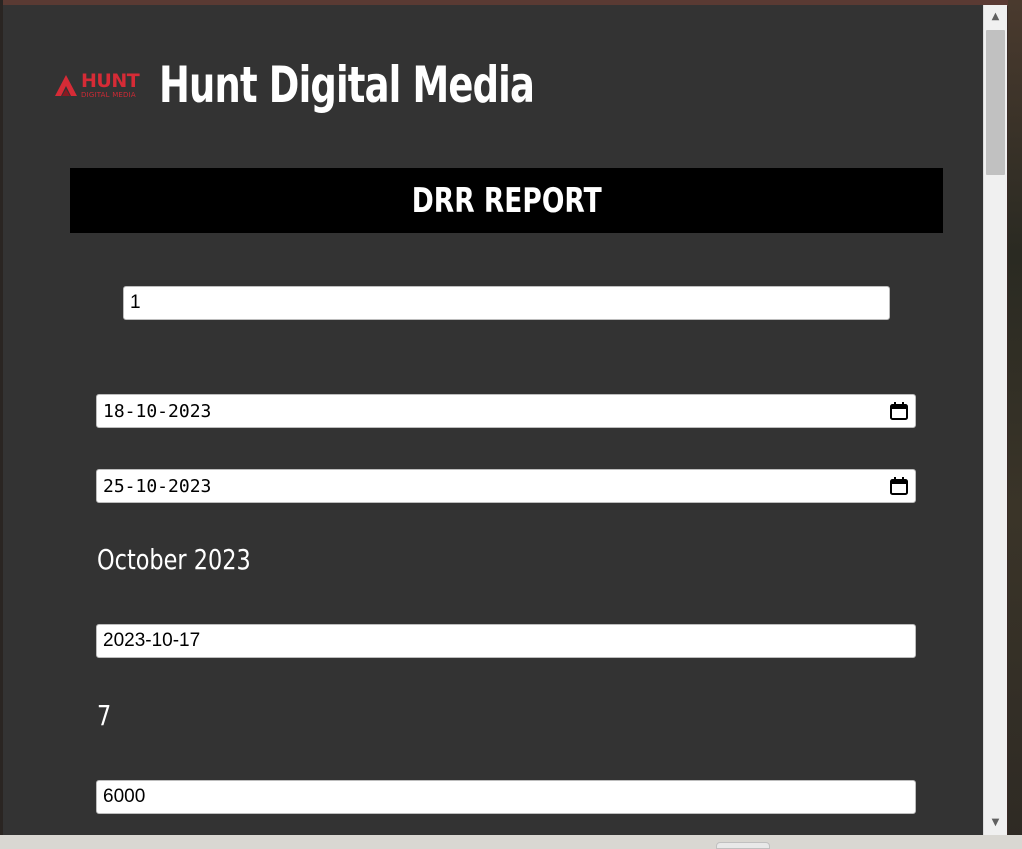 The height and width of the screenshot is (849, 1022). I want to click on logo-subtitle: DIGITAL MEDIA, so click(108, 94).